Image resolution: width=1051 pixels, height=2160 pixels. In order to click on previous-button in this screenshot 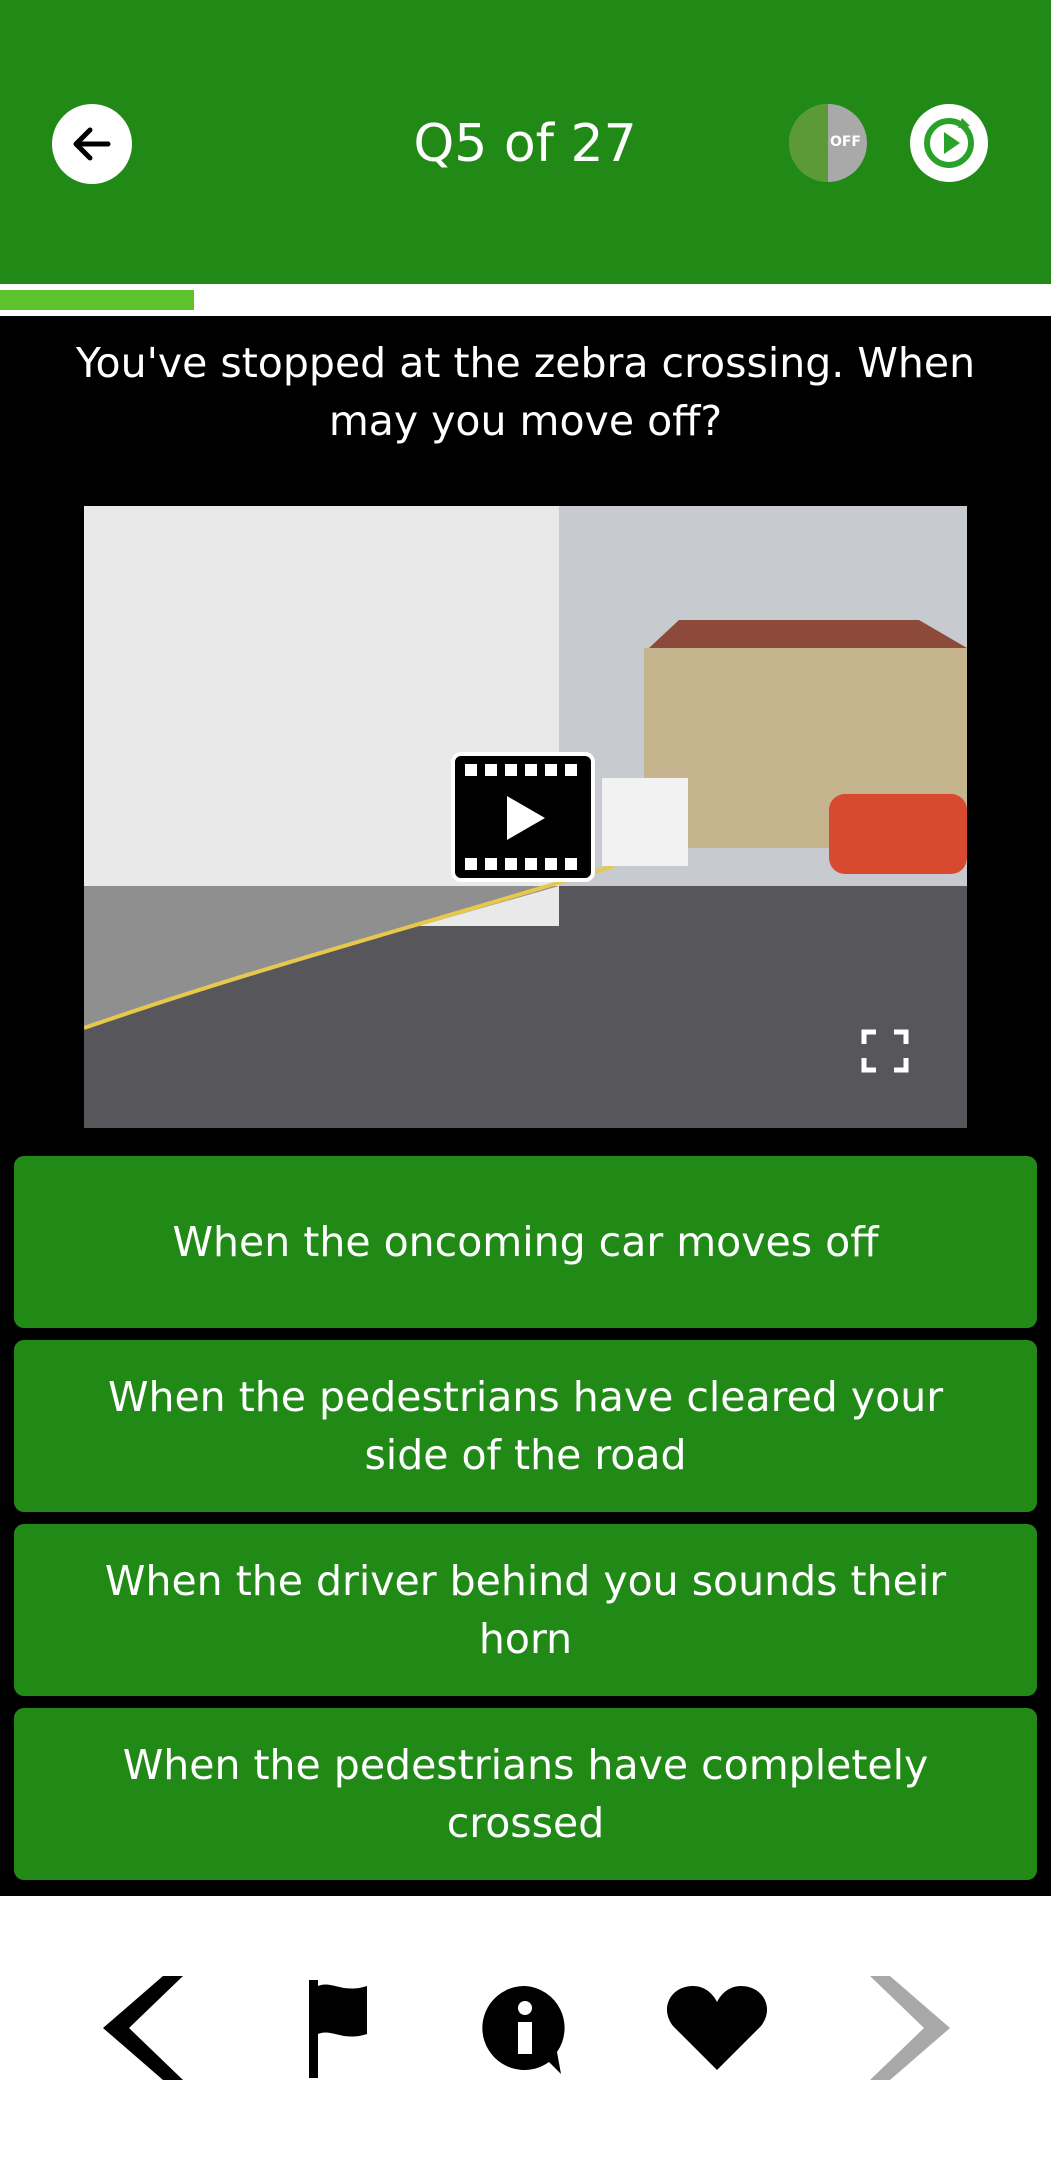, I will do `click(143, 2028)`.